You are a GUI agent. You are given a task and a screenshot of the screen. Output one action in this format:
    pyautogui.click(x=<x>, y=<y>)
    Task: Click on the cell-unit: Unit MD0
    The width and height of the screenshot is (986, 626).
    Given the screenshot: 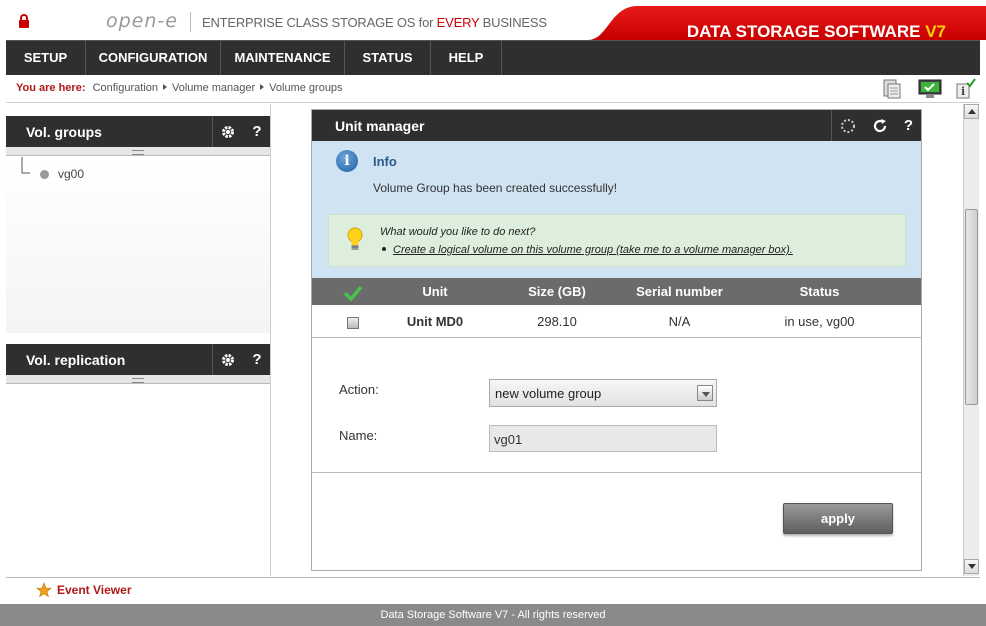 What is the action you would take?
    pyautogui.click(x=435, y=321)
    